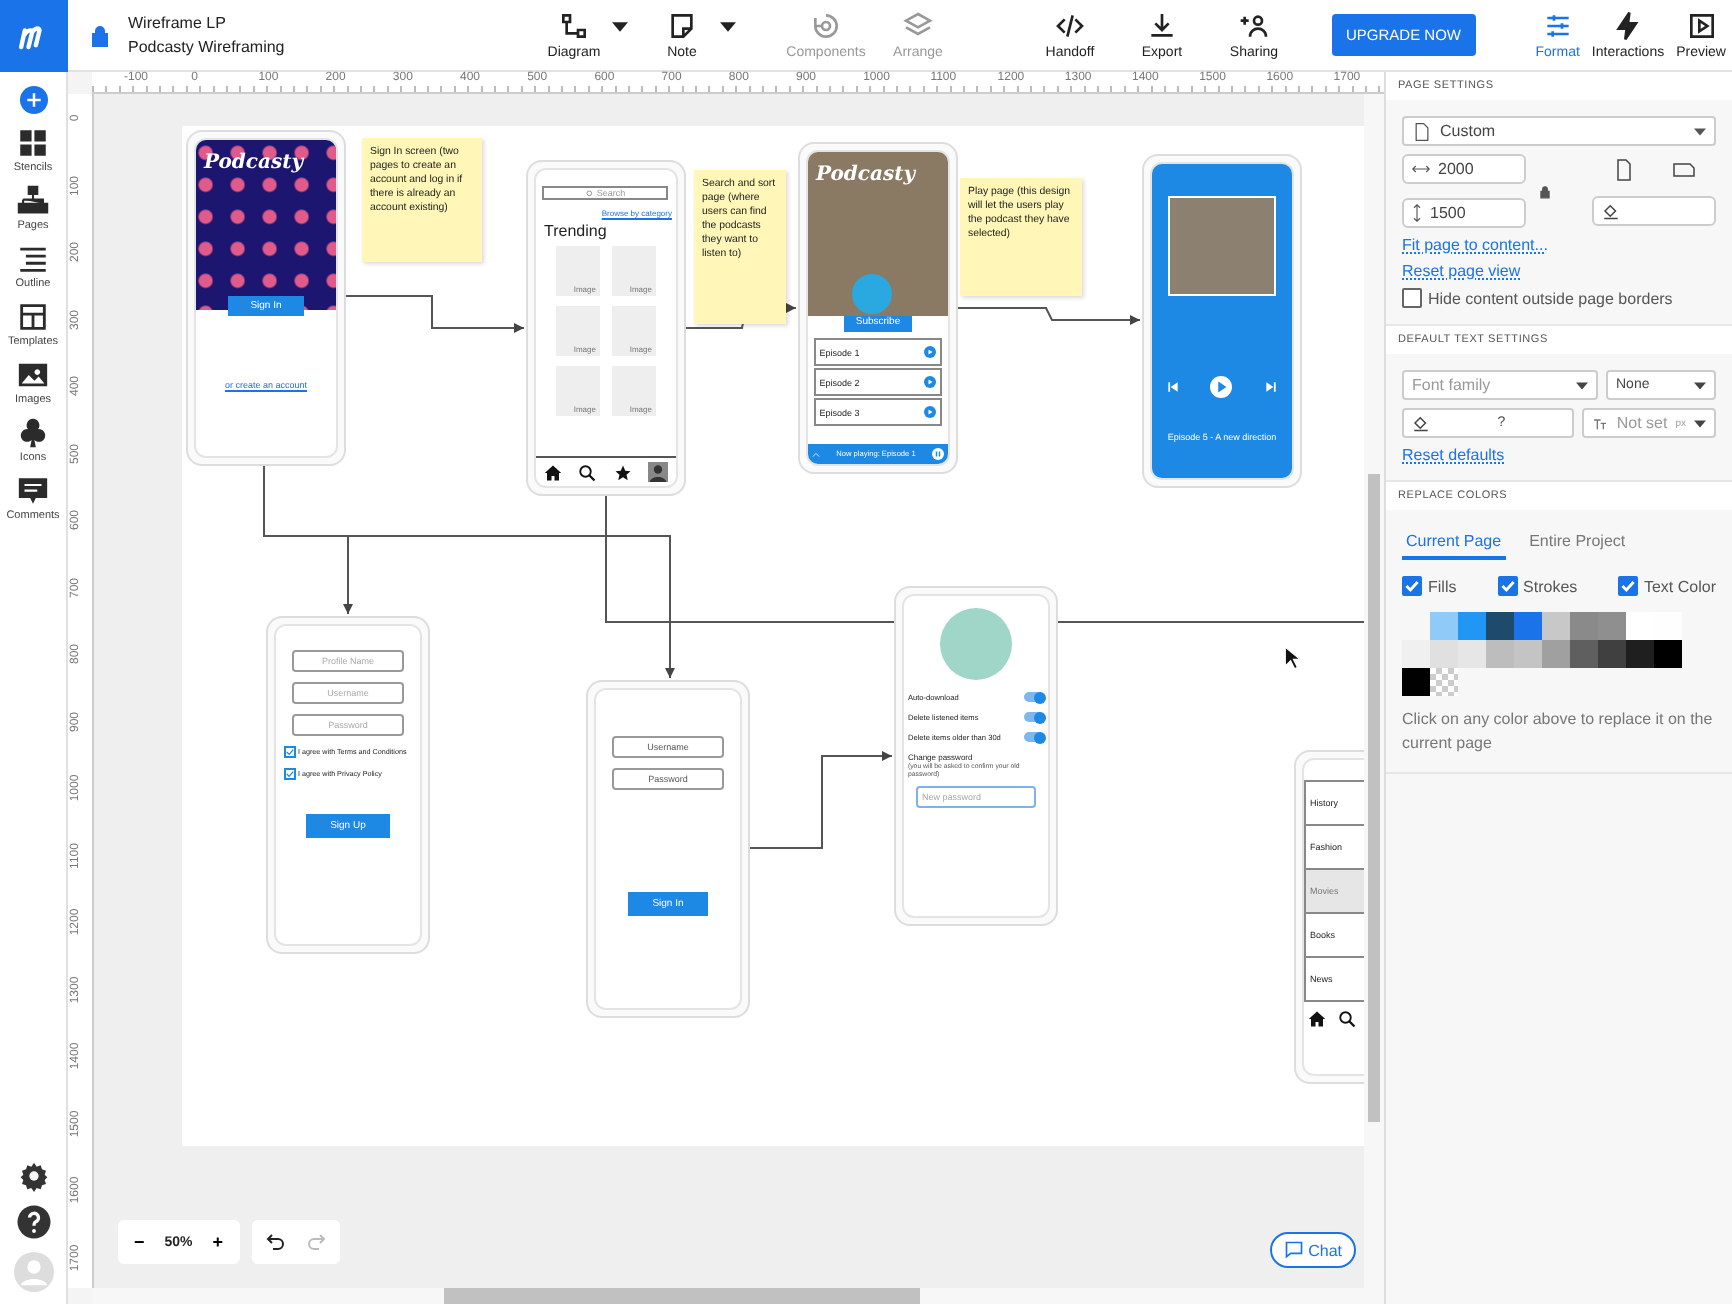  Describe the element at coordinates (33, 1176) in the screenshot. I see `settings-icon` at that location.